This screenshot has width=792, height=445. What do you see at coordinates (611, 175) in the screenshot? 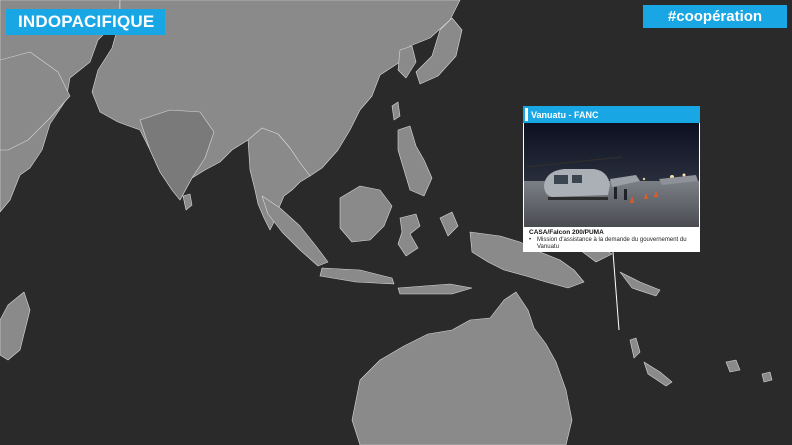
I see `helicopter-on-tarmac-photo` at bounding box center [611, 175].